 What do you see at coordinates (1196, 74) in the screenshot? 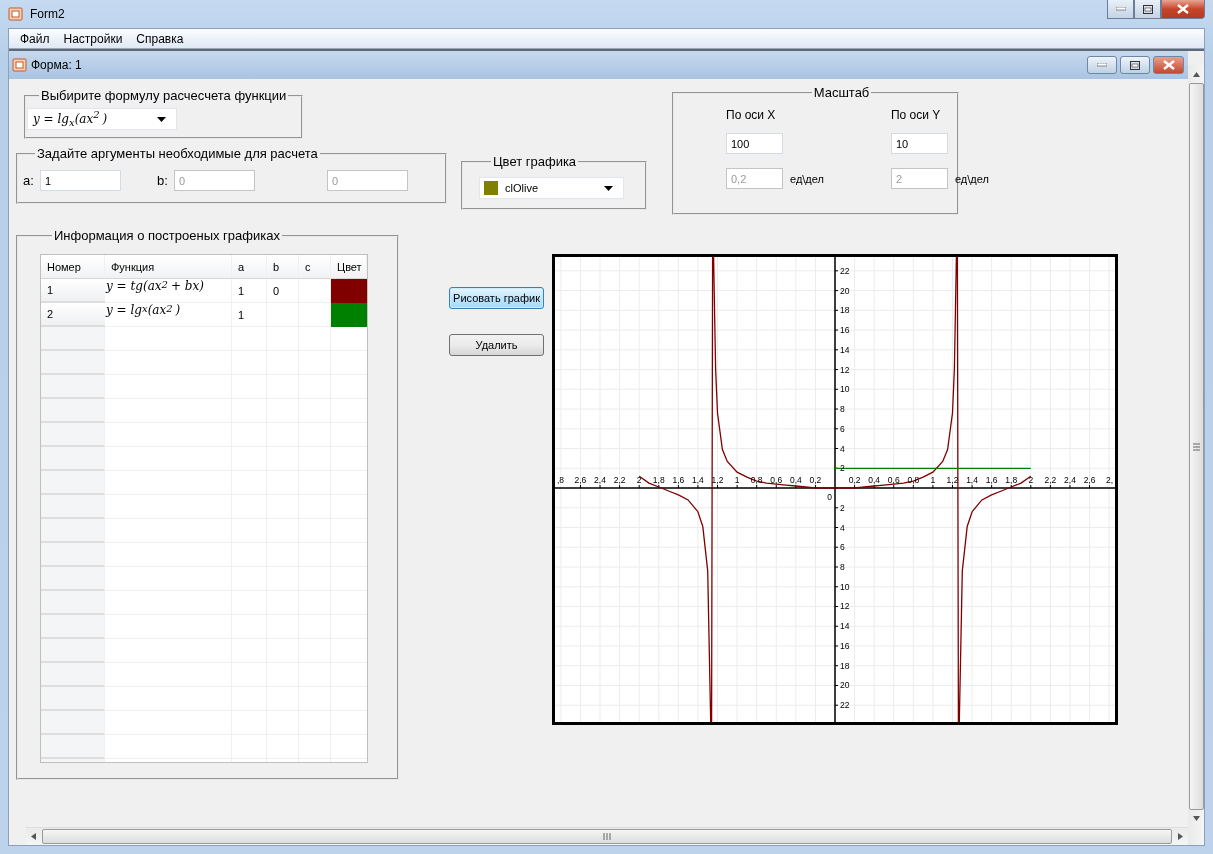
I see `up-arrow-icon` at bounding box center [1196, 74].